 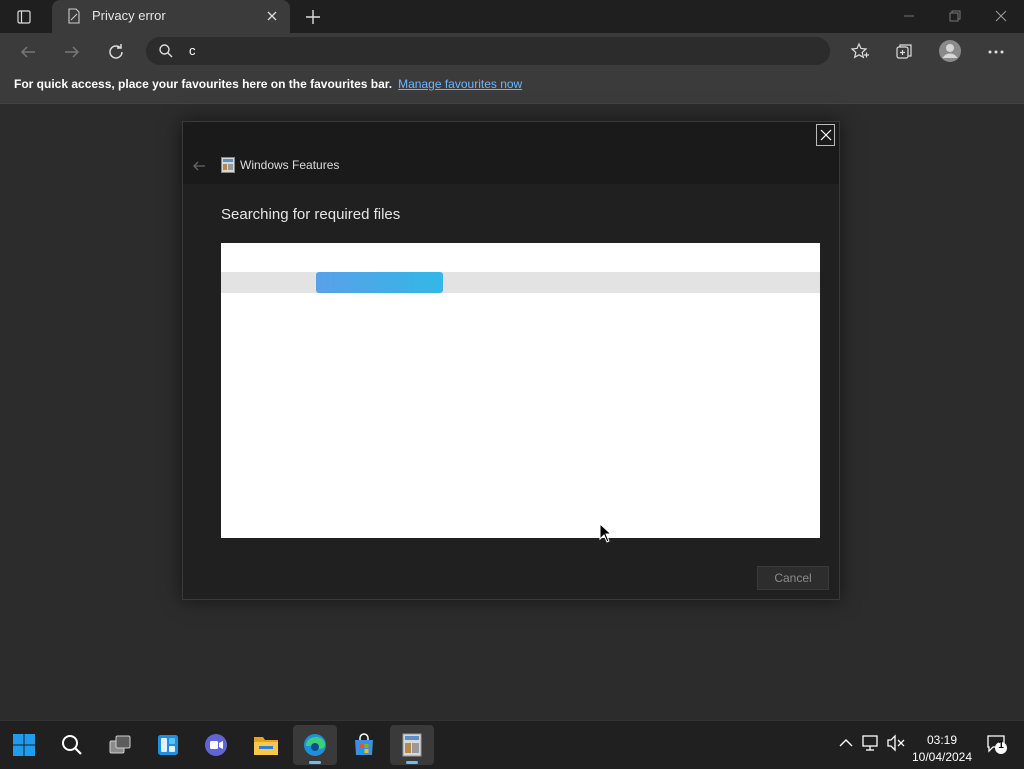 I want to click on dialog-close-button, so click(x=825, y=135).